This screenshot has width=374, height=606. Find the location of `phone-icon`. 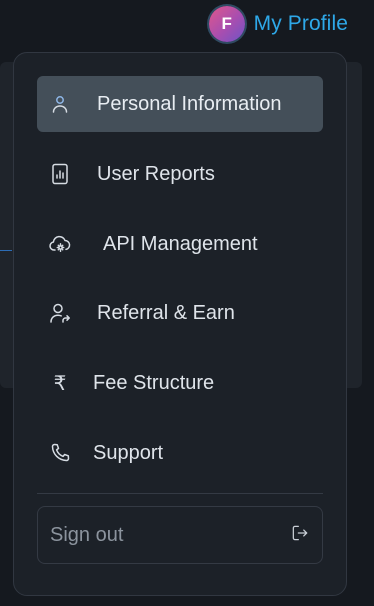

phone-icon is located at coordinates (60, 453).